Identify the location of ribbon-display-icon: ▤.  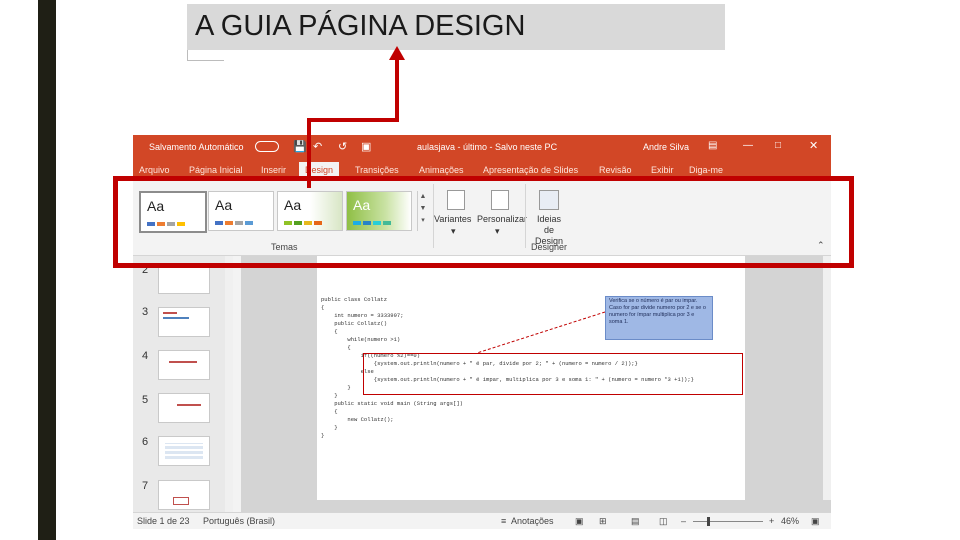
(712, 145).